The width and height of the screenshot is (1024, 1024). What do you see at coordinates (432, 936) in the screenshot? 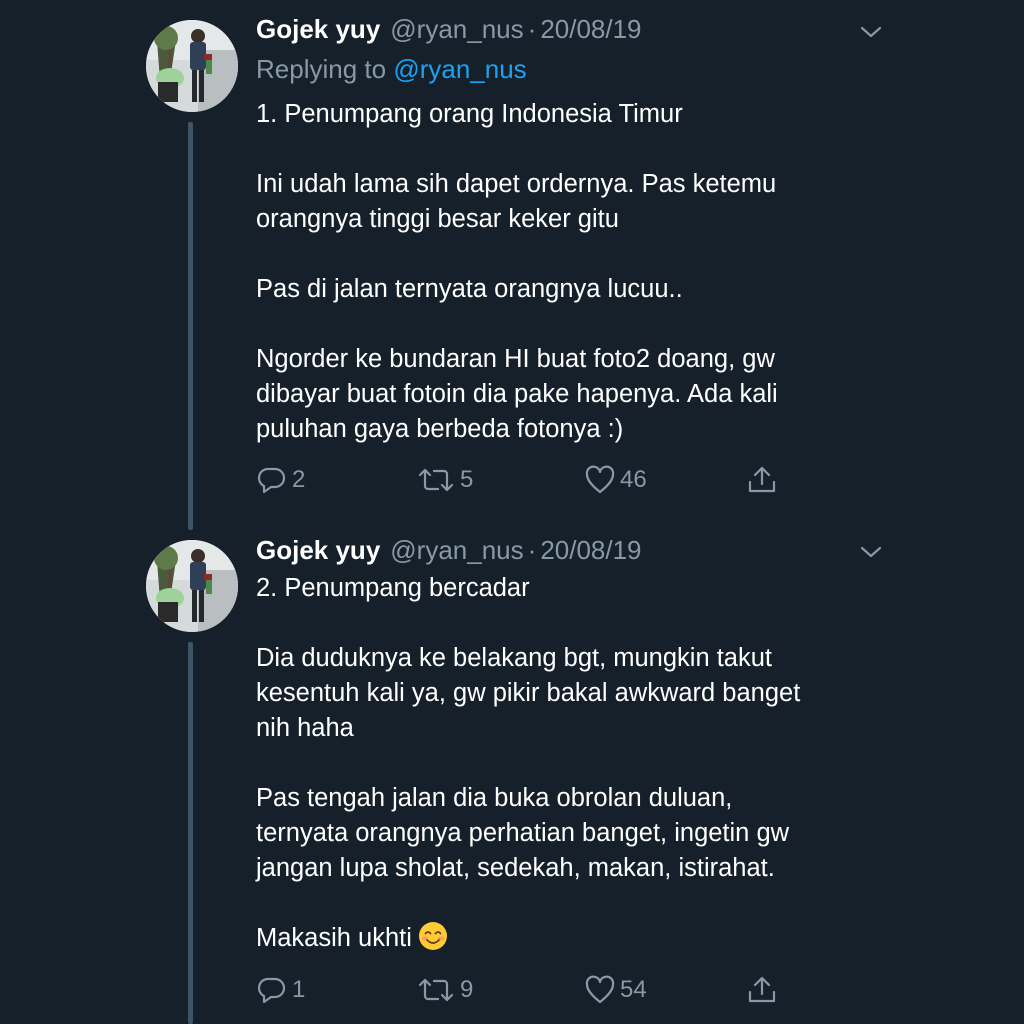
I see `smiling-face-emoji` at bounding box center [432, 936].